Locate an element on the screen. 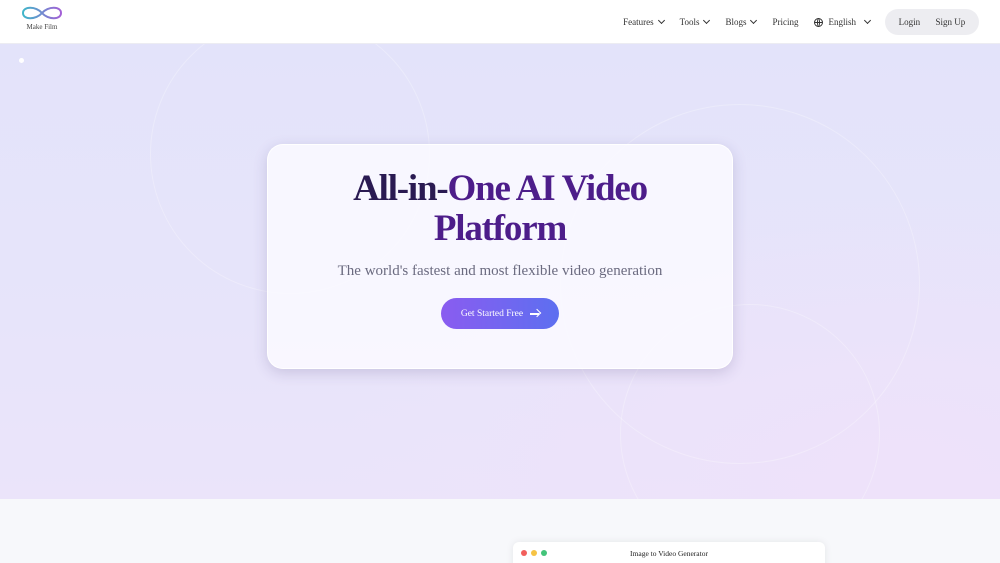  hero-title-part2: One AI Video is located at coordinates (547, 188).